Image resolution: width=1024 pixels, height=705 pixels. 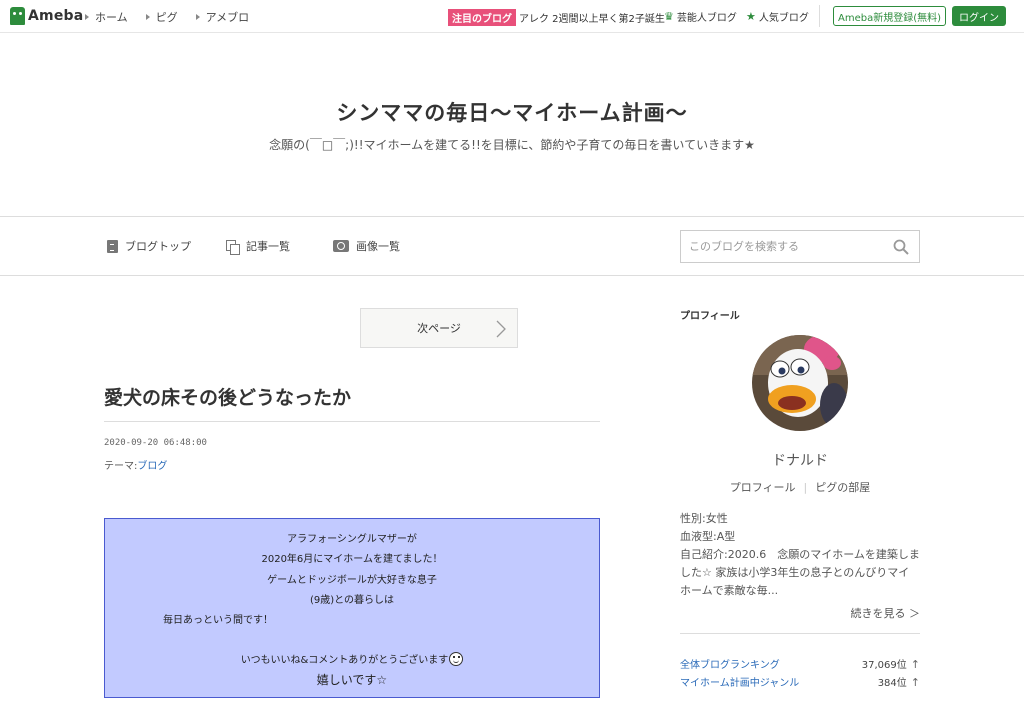 I want to click on daisy-duck-avatar-image, so click(x=800, y=383).